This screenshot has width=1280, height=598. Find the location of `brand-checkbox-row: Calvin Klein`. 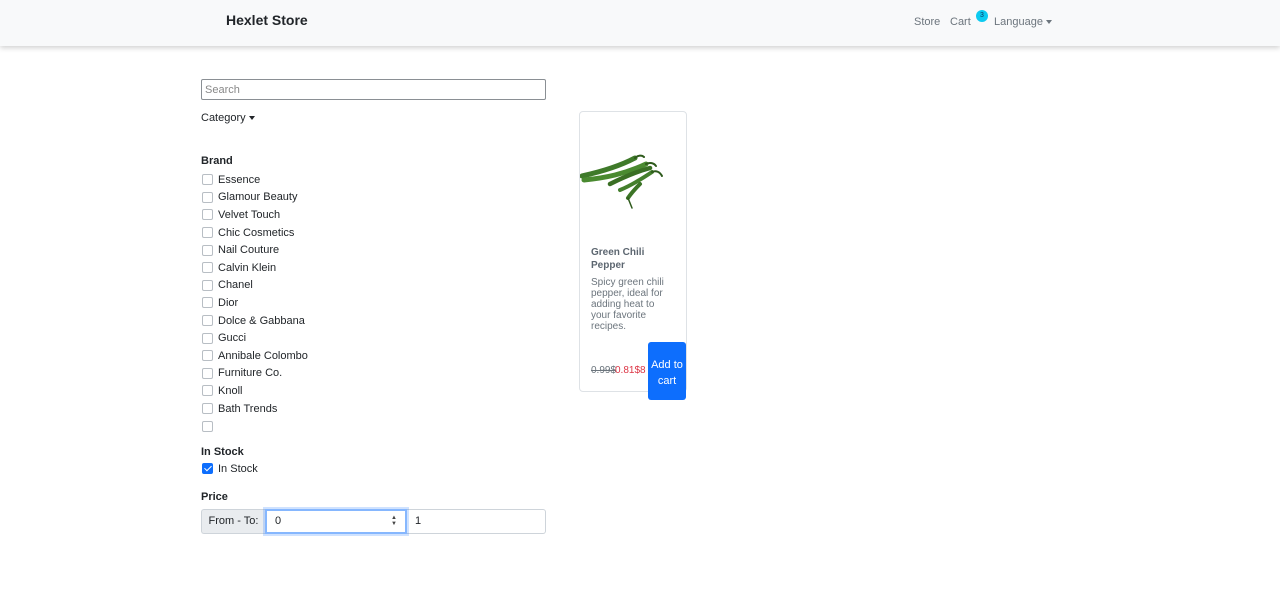

brand-checkbox-row: Calvin Klein is located at coordinates (254, 268).